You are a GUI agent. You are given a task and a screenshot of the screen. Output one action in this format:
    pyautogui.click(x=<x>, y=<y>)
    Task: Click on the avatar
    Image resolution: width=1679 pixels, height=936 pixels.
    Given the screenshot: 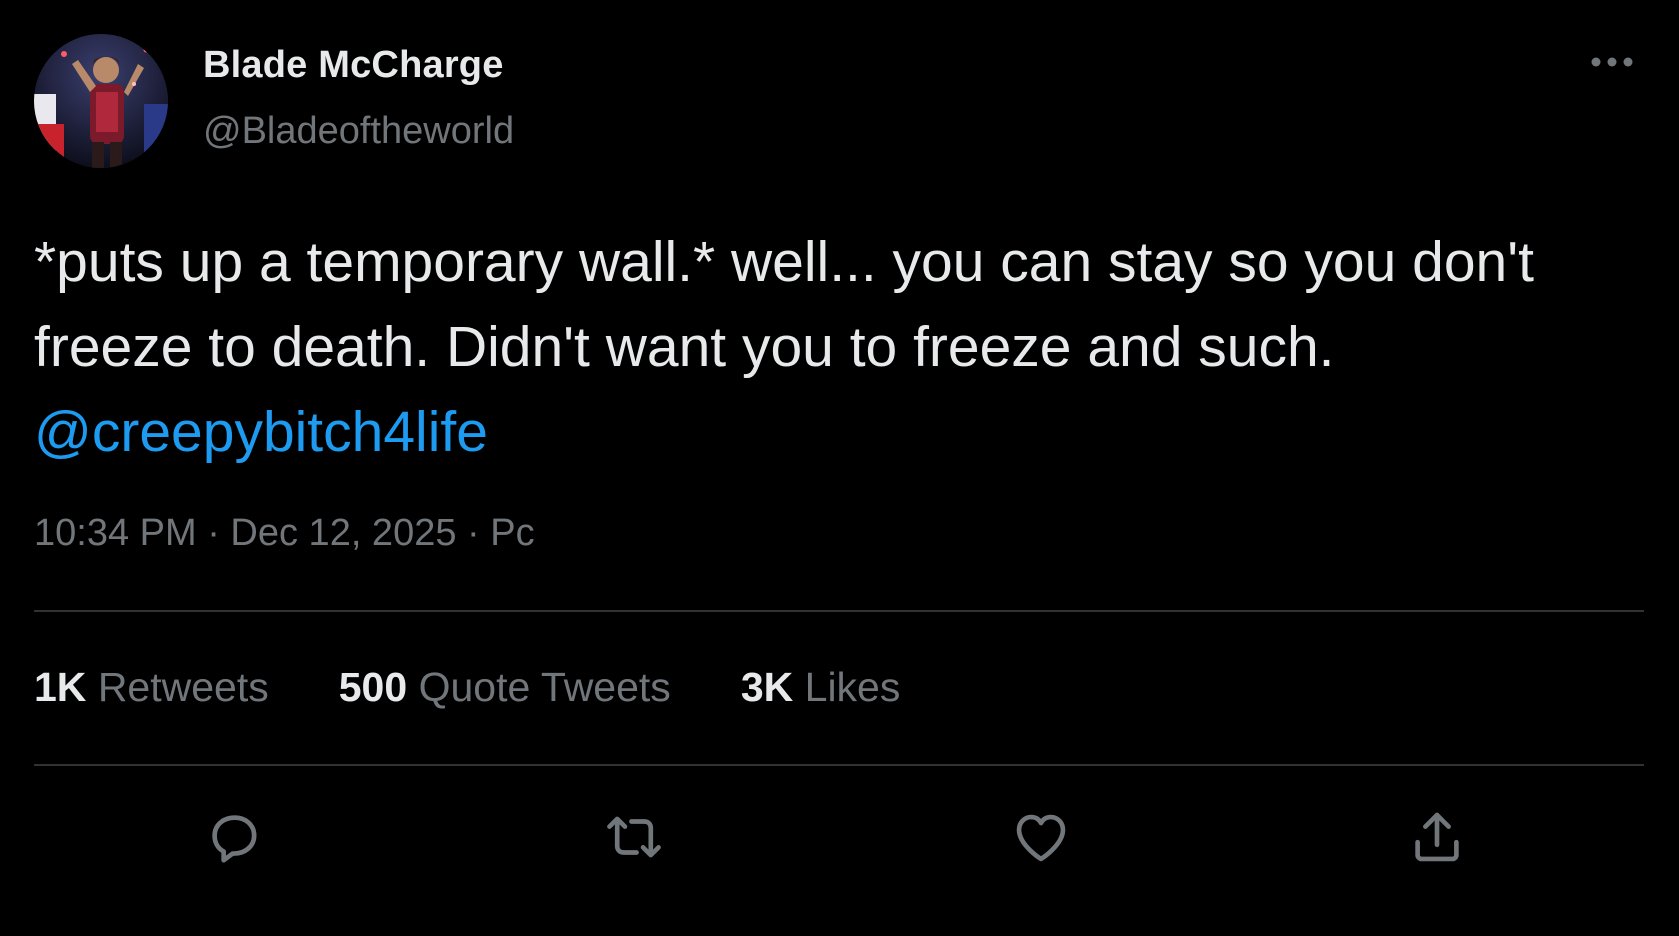 What is the action you would take?
    pyautogui.click(x=101, y=101)
    